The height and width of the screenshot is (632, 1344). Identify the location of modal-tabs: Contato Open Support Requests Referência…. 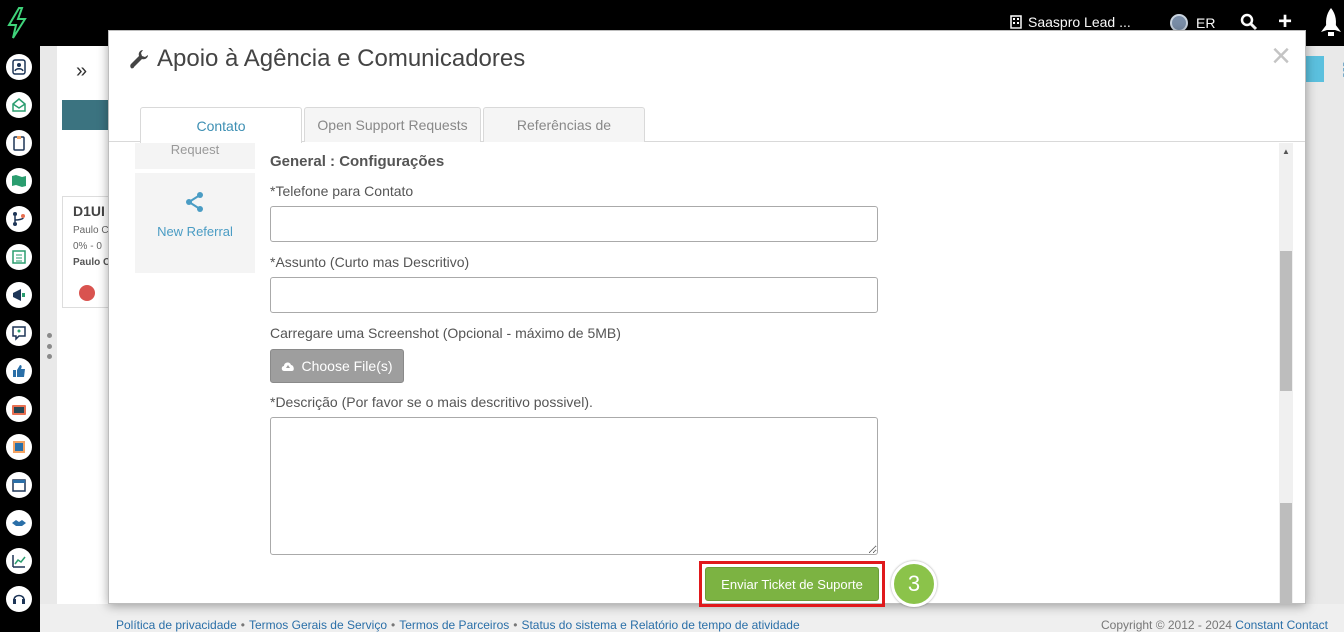
(707, 125).